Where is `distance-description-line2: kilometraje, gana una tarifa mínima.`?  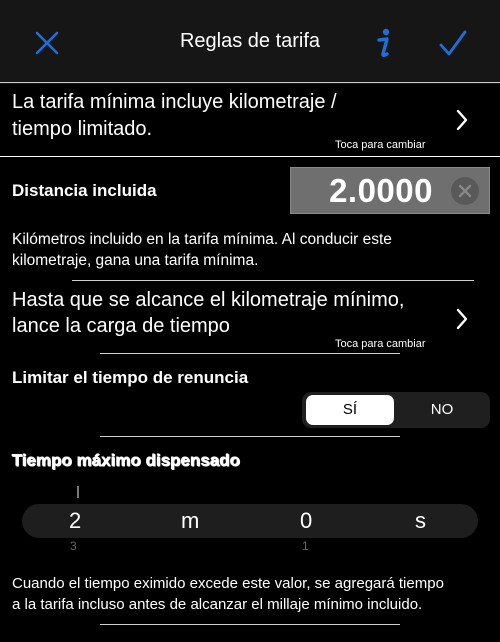
distance-description-line2: kilometraje, gana una tarifa mínima. is located at coordinates (135, 260).